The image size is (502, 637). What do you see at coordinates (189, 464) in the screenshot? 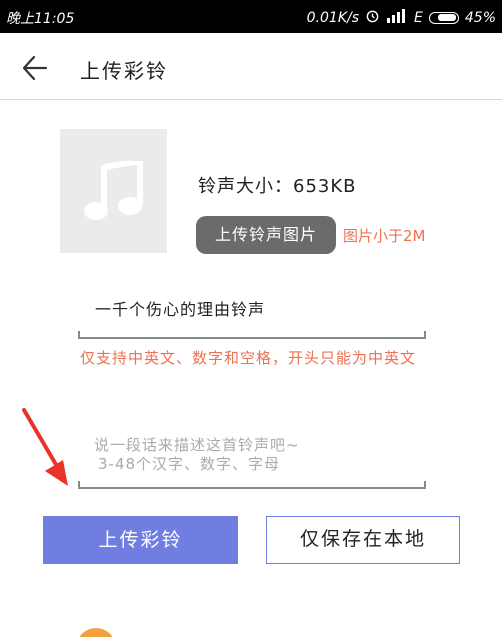
I see `description-placeholder-line2: 3-48个汉字、数字、字母` at bounding box center [189, 464].